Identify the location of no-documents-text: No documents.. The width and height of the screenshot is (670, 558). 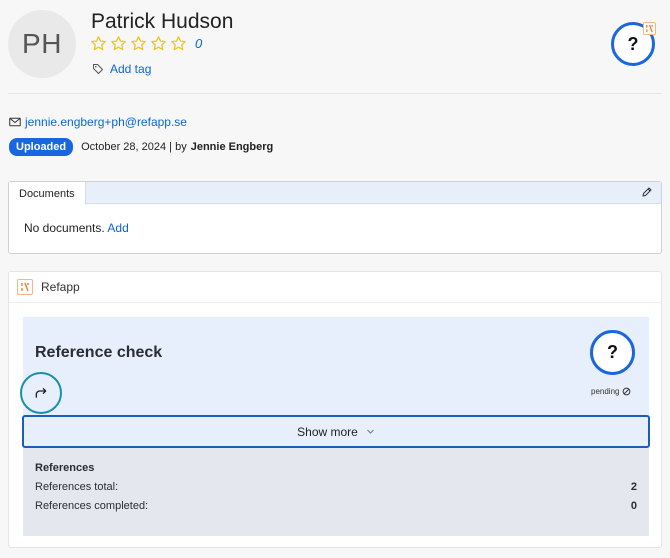
(64, 228).